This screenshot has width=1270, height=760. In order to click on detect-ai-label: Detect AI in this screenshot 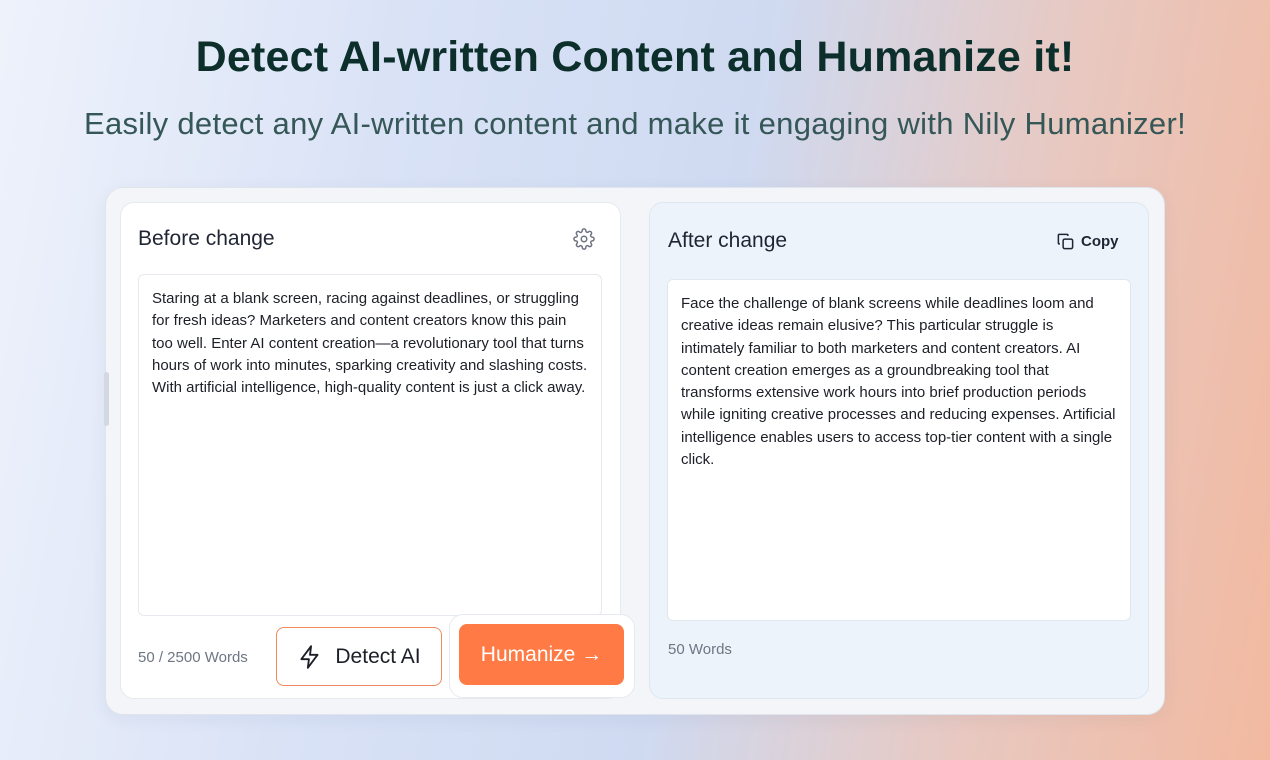, I will do `click(378, 656)`.